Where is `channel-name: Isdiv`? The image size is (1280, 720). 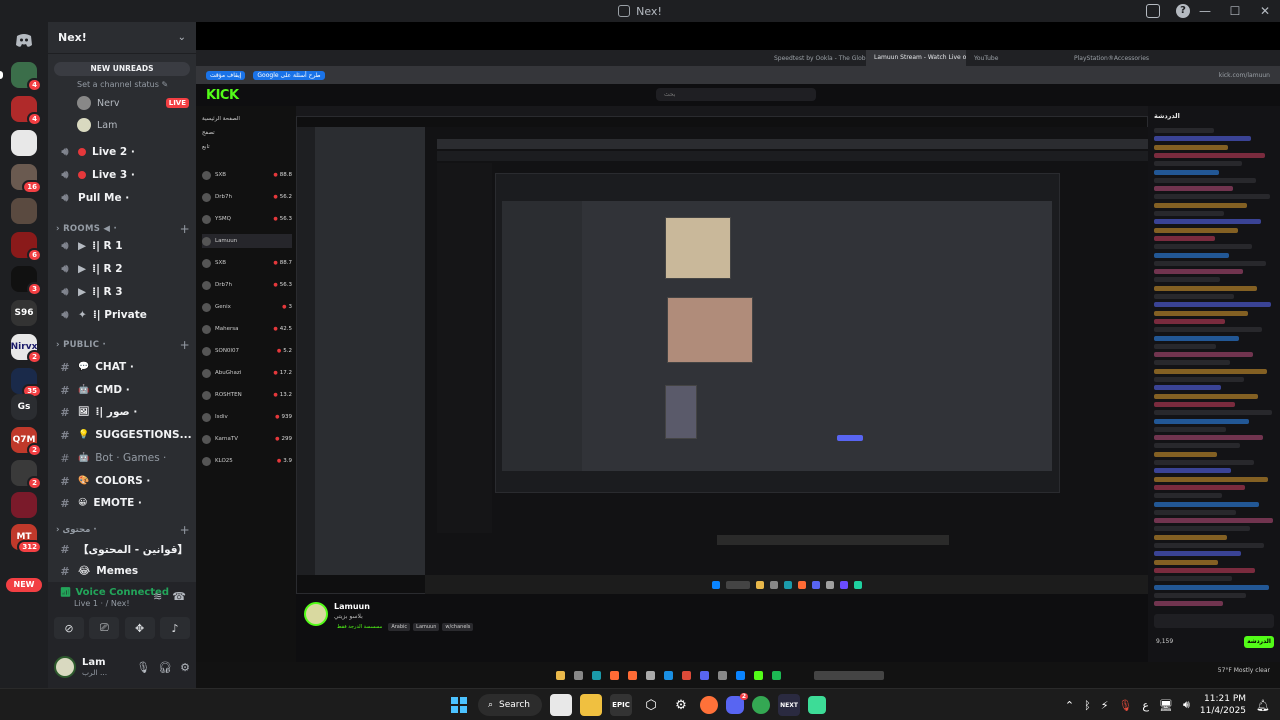 channel-name: Isdiv is located at coordinates (221, 417).